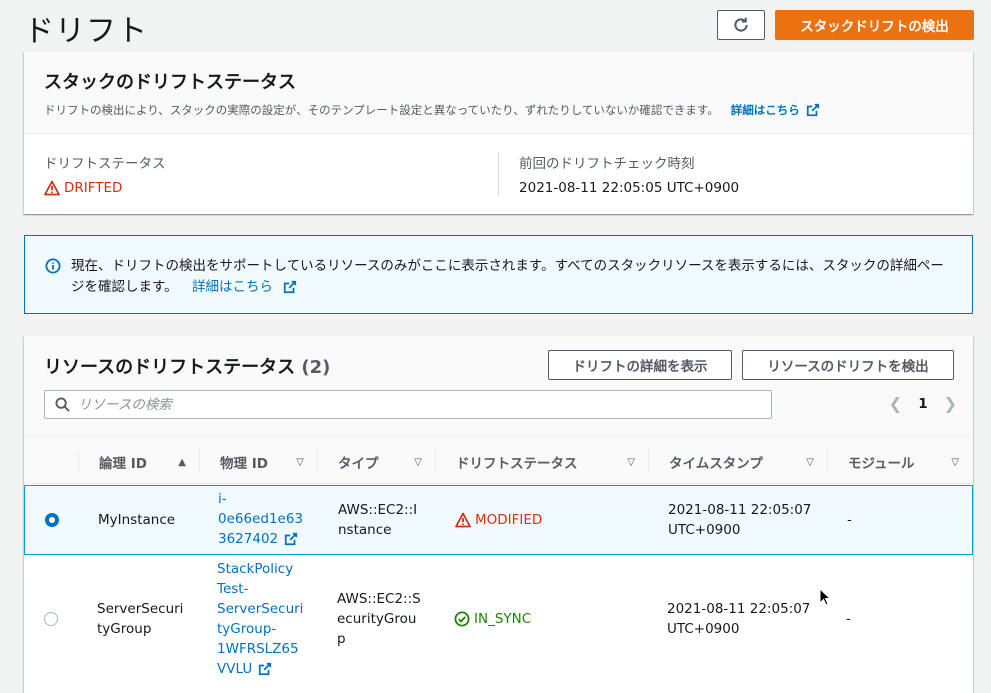 The image size is (991, 693). What do you see at coordinates (86, 31) in the screenshot?
I see `page-title: ドリフト` at bounding box center [86, 31].